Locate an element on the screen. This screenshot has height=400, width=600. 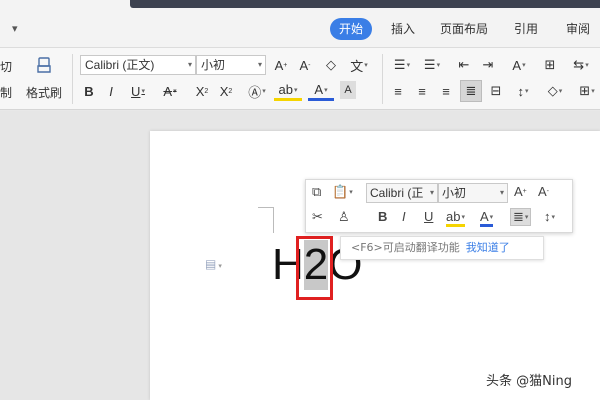
tab-review: 审阅 is located at coordinates (578, 29).